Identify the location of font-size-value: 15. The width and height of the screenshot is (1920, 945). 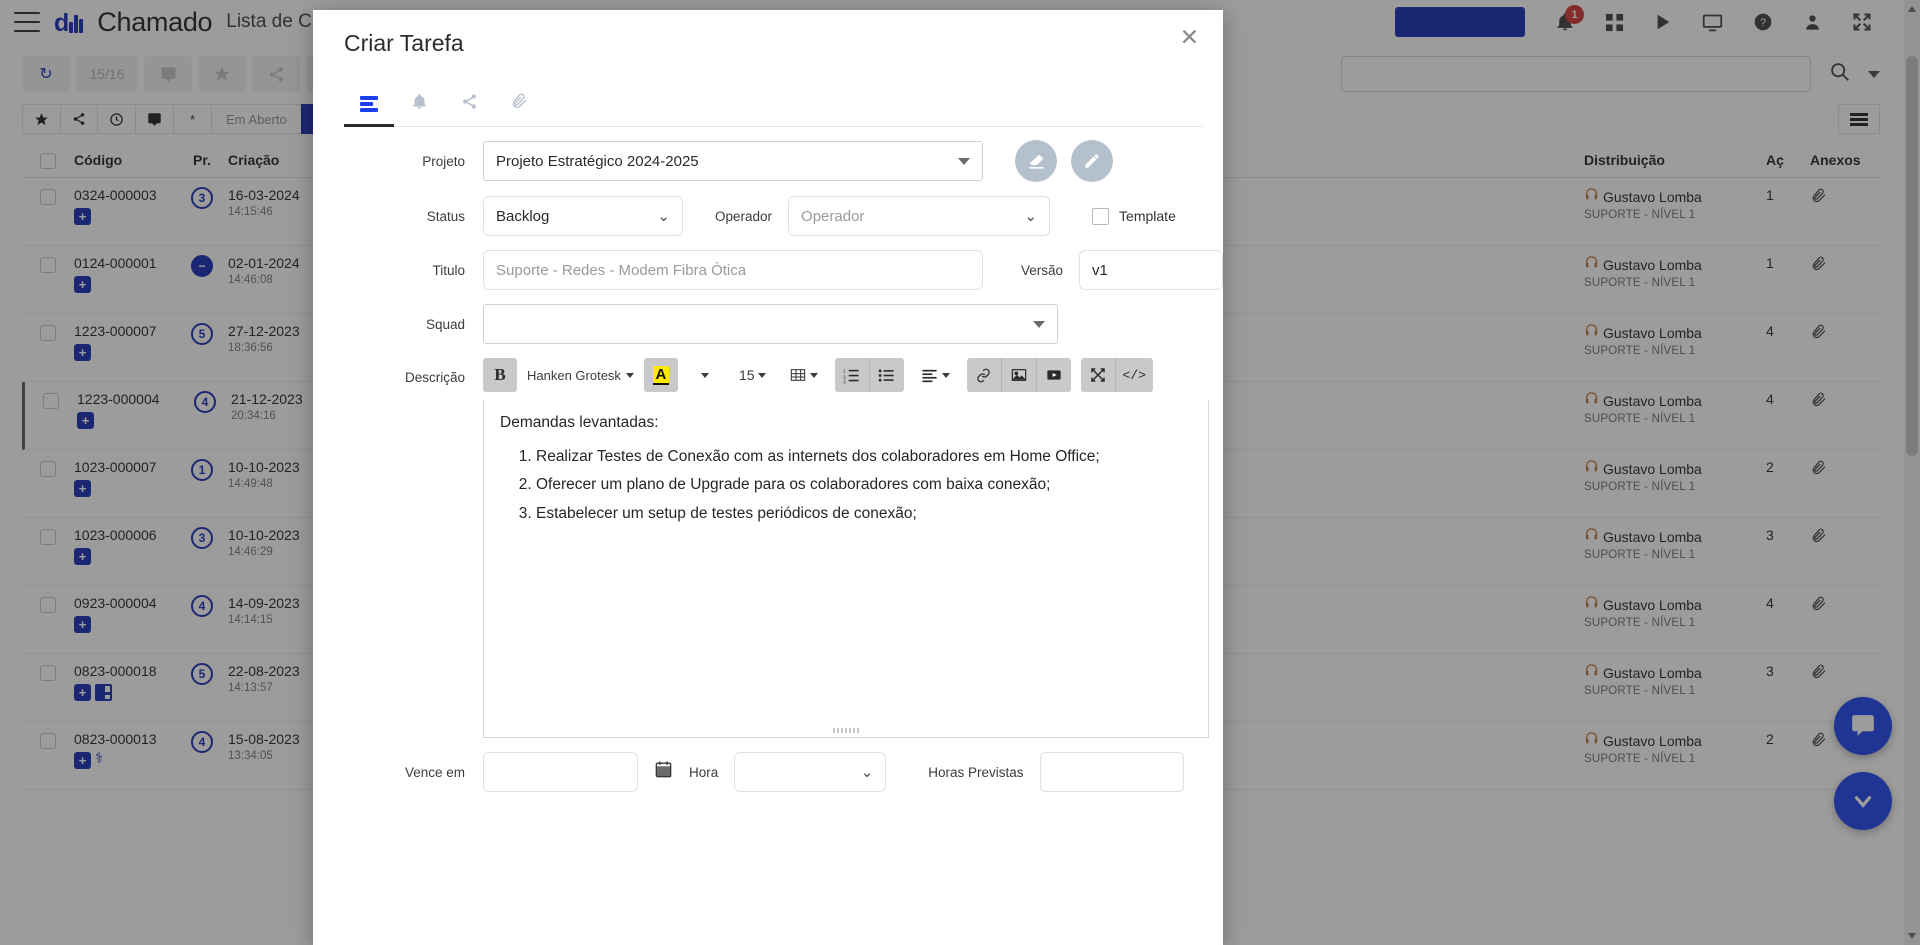
(746, 375).